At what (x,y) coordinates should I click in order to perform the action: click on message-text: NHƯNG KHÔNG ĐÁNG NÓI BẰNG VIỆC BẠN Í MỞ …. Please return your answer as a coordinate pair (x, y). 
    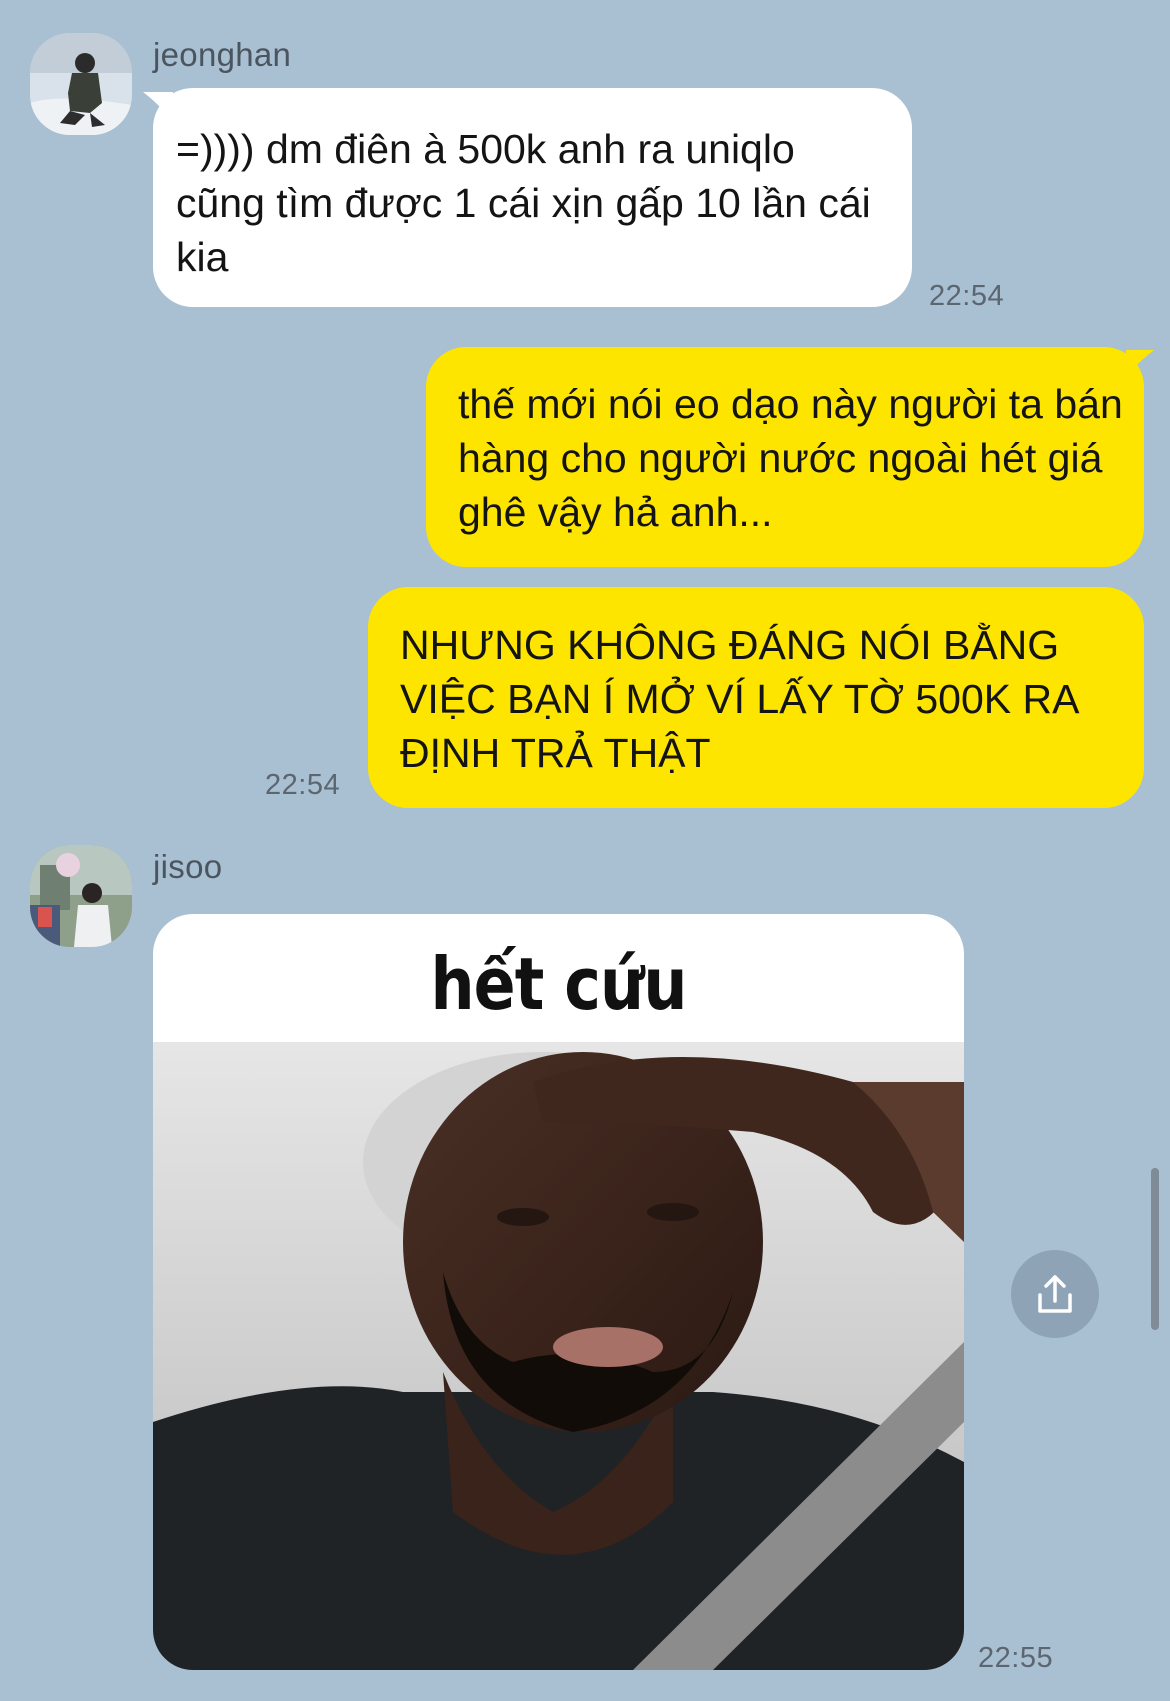
    Looking at the image, I should click on (739, 699).